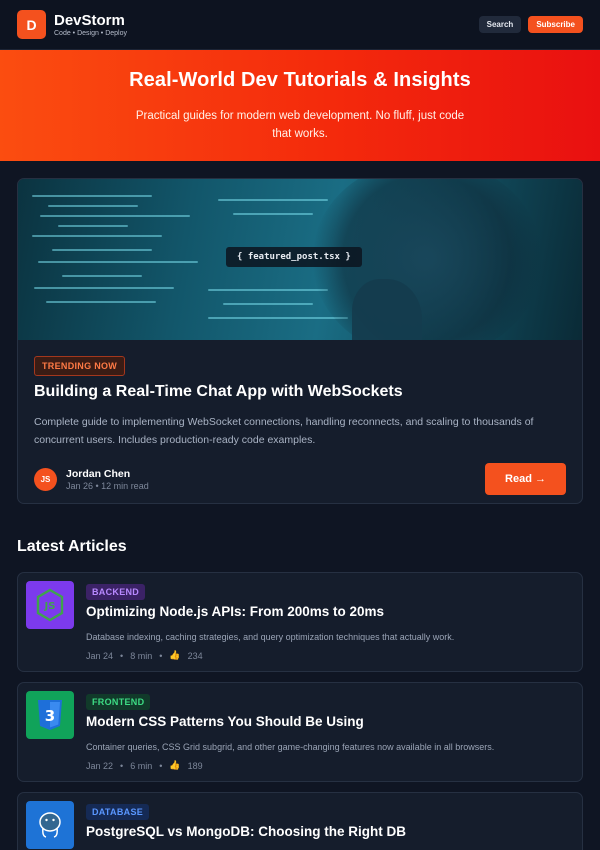 The image size is (600, 850). I want to click on search-button: Search, so click(500, 24).